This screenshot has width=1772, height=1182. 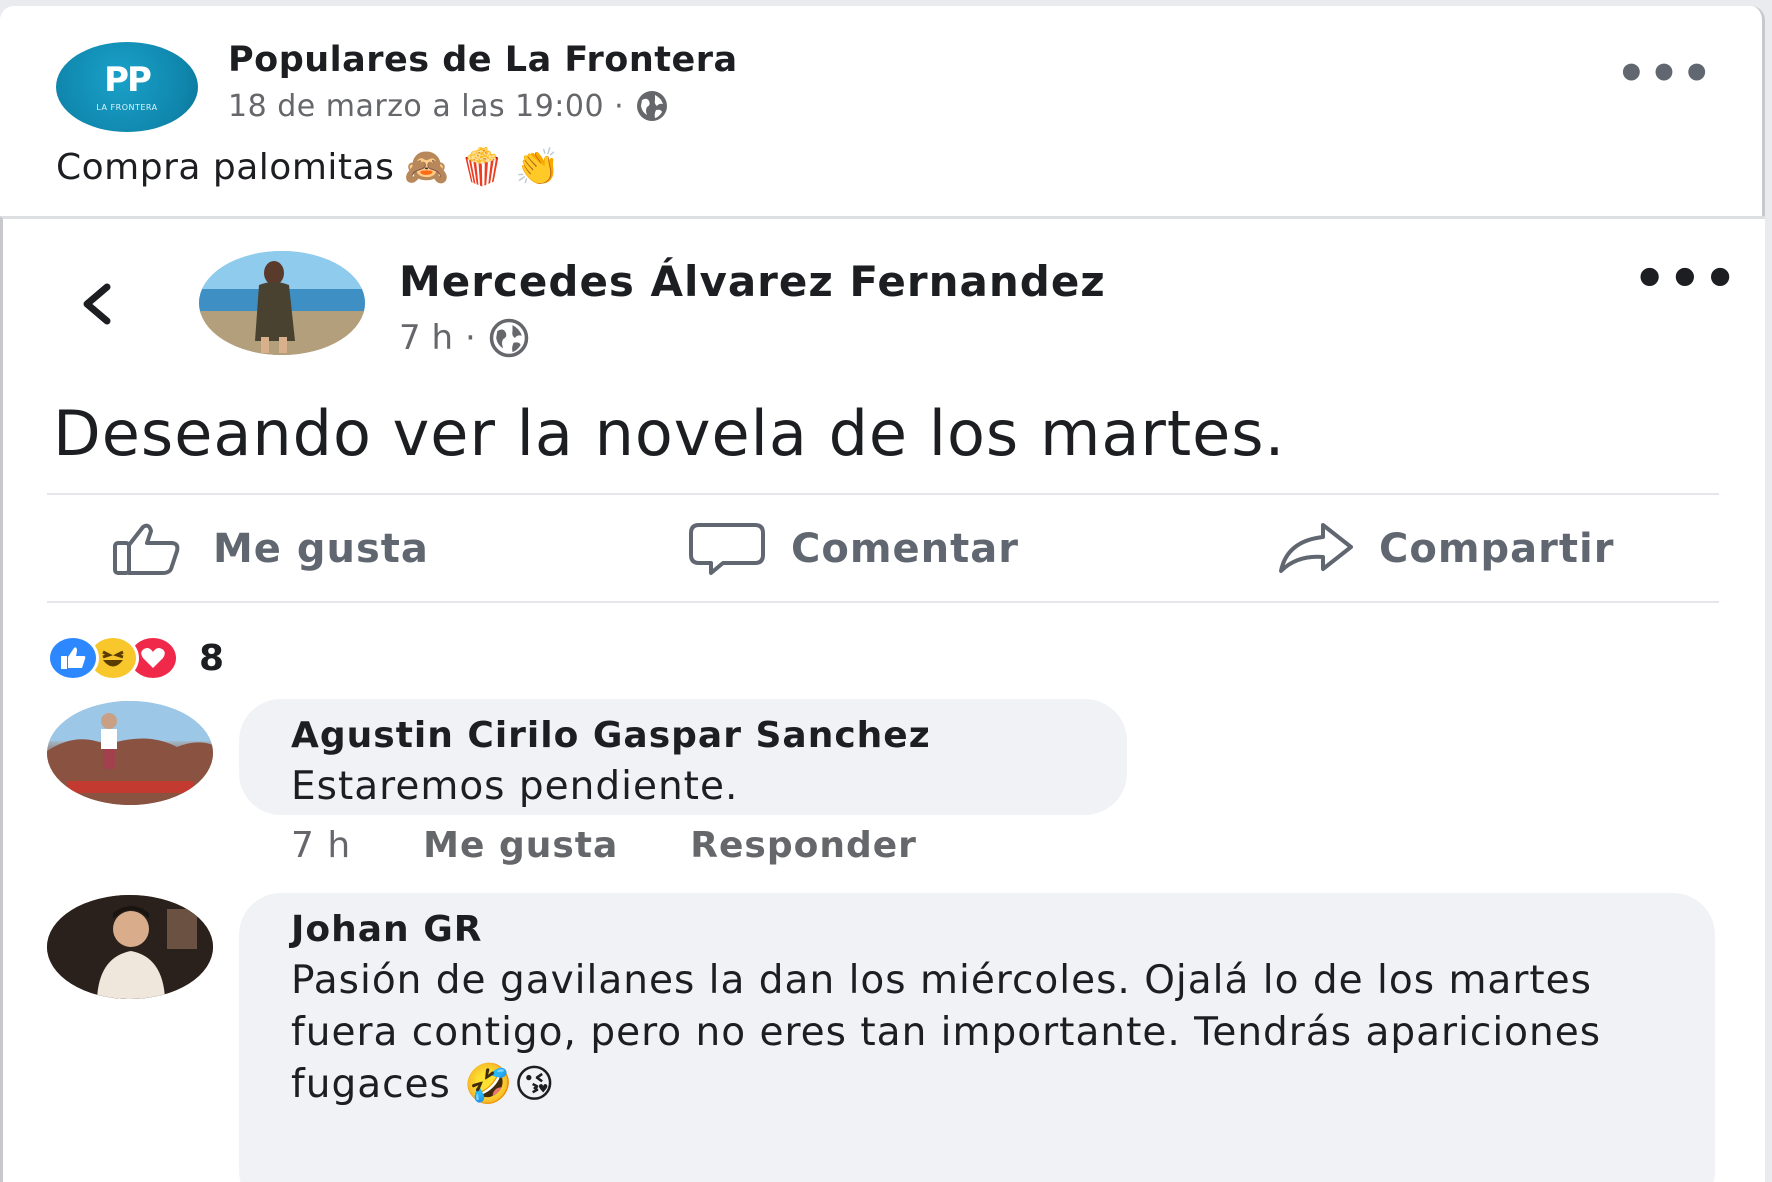 What do you see at coordinates (321, 845) in the screenshot?
I see `comment-time: 7 h` at bounding box center [321, 845].